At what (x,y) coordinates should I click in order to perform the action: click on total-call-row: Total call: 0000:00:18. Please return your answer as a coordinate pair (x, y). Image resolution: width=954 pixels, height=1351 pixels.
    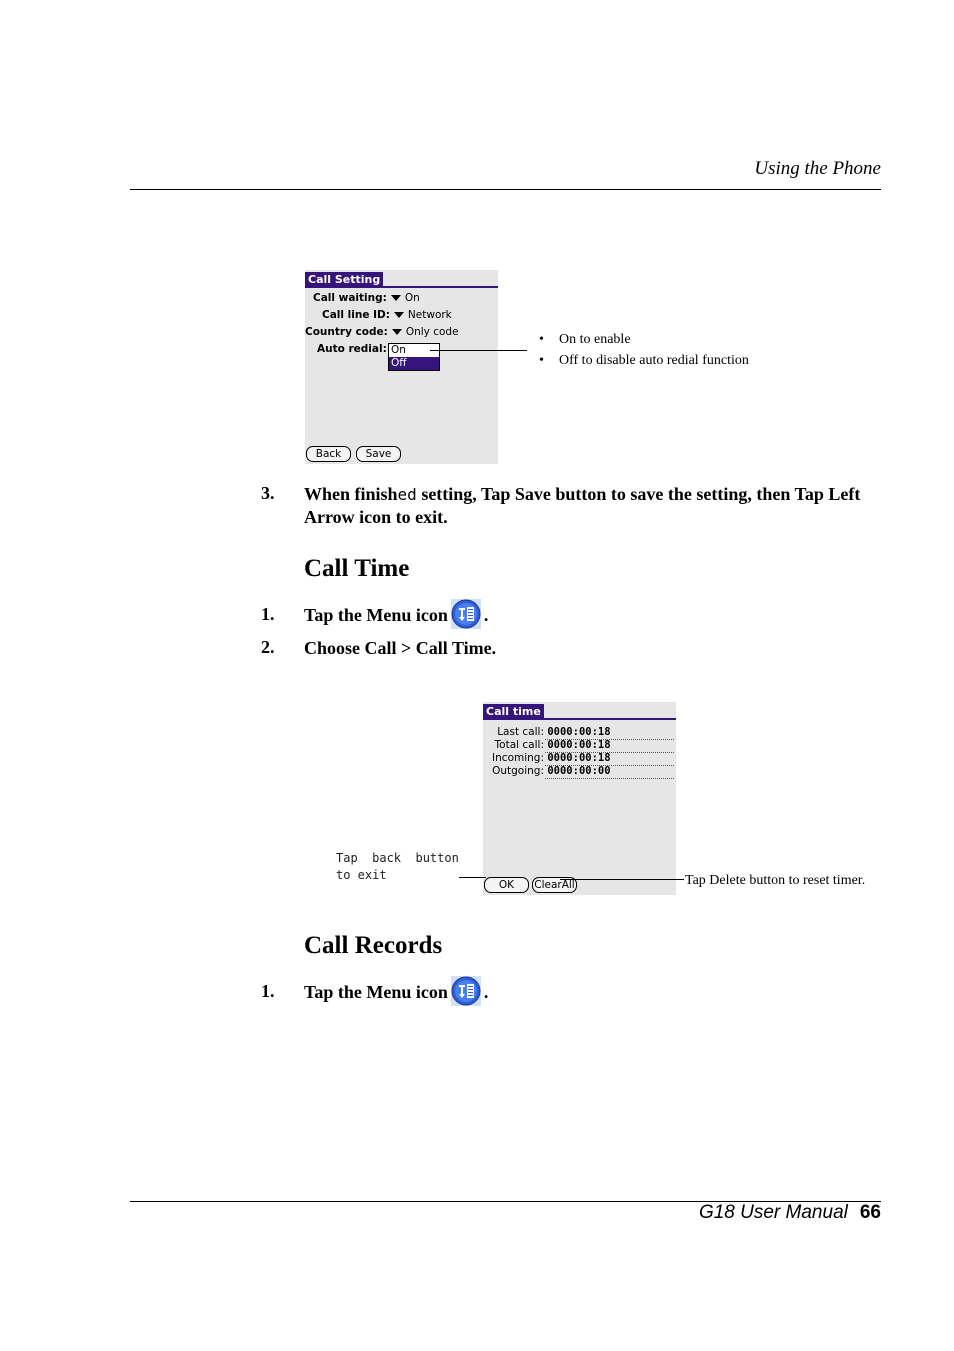
    Looking at the image, I should click on (548, 745).